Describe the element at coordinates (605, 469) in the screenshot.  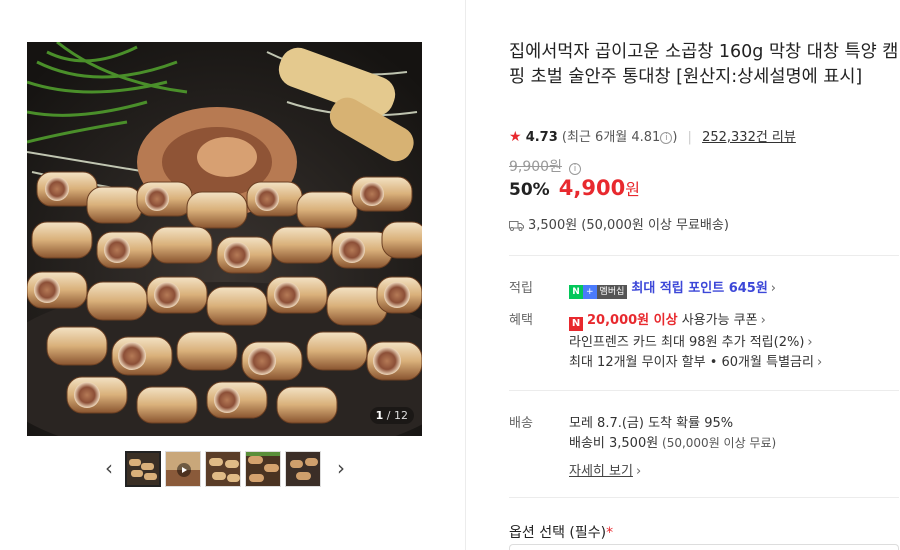
I see `delivery-detail-link: 자세히 보기 ›` at that location.